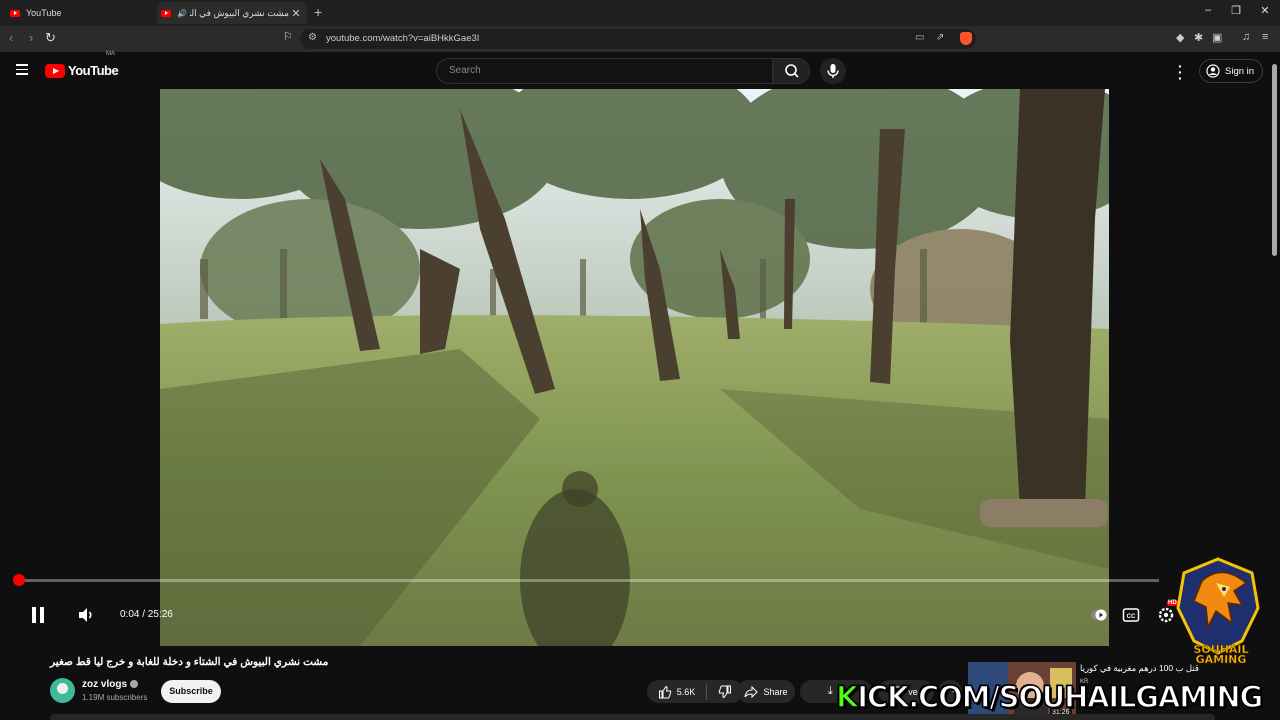  What do you see at coordinates (1240, 71) in the screenshot?
I see `sign-in-label: Sign in` at bounding box center [1240, 71].